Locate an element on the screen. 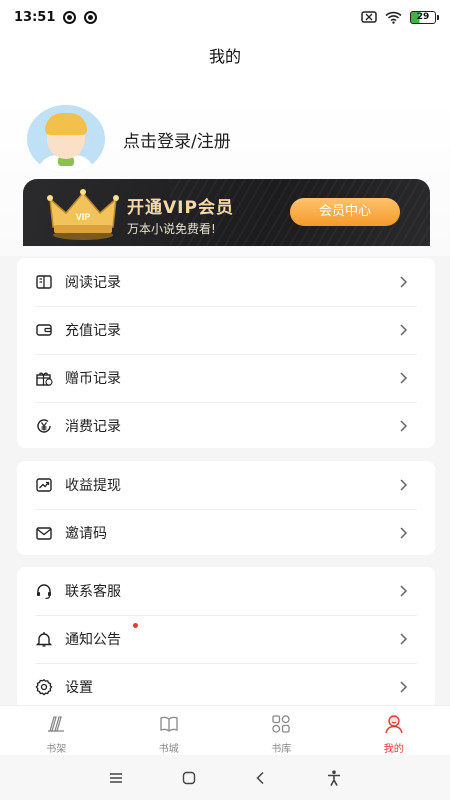 This screenshot has width=450, height=800. bottom-tab-bar: 书架 书城 书库 我的 is located at coordinates (225, 730).